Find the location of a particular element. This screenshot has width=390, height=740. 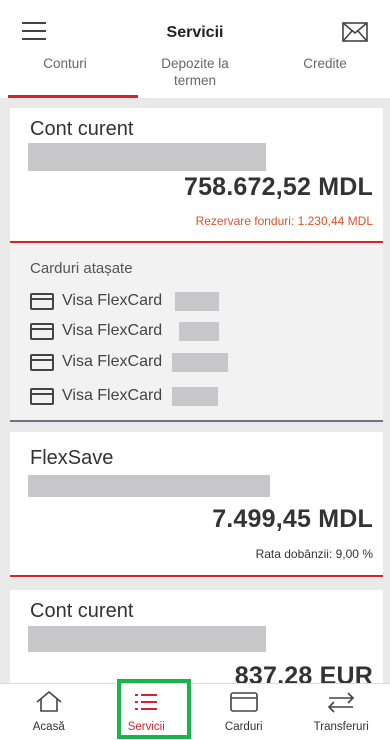

account-card: Cont curent 837,28 EUR is located at coordinates (196, 636).